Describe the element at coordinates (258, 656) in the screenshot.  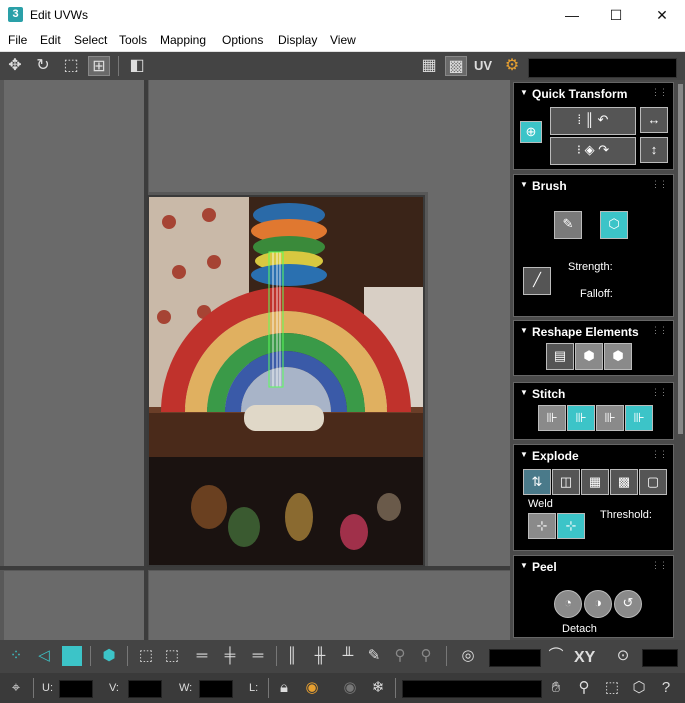
I see `loop-shrink-icon: ═` at that location.